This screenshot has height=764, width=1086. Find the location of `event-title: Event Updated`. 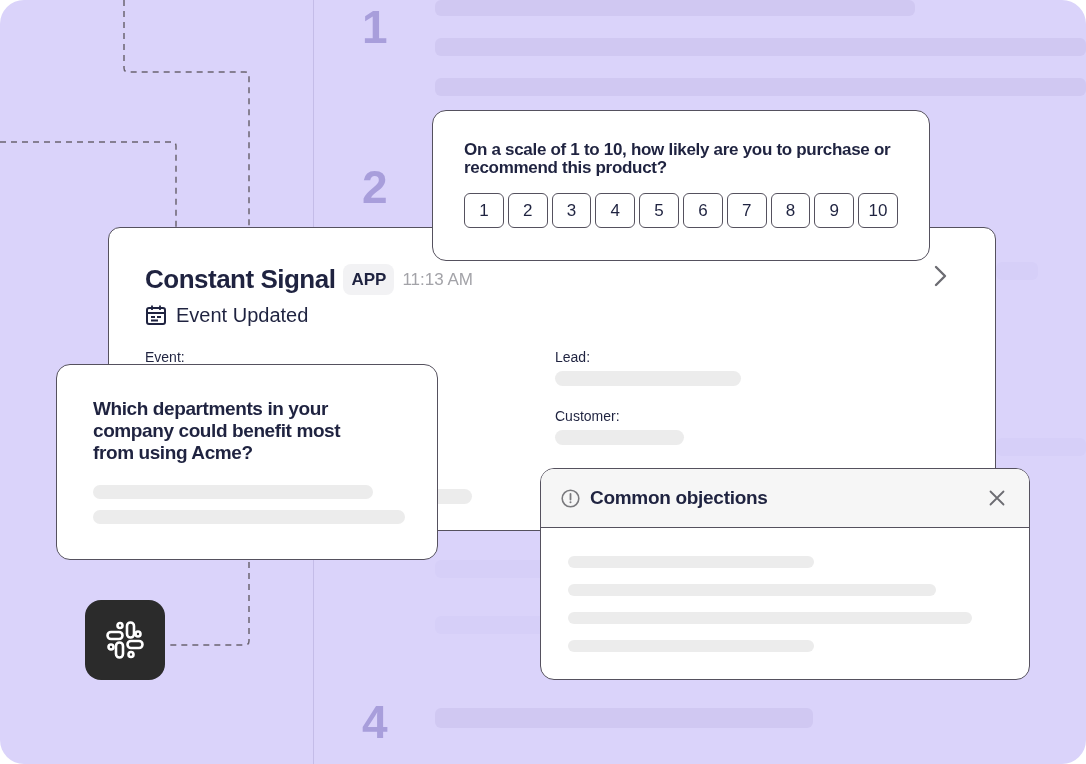

event-title: Event Updated is located at coordinates (242, 315).